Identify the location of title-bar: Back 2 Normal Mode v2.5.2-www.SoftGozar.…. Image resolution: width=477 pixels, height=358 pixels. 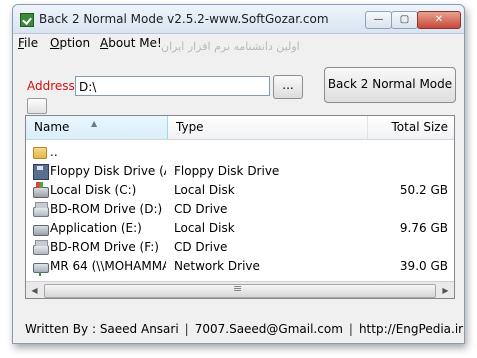
(238, 19).